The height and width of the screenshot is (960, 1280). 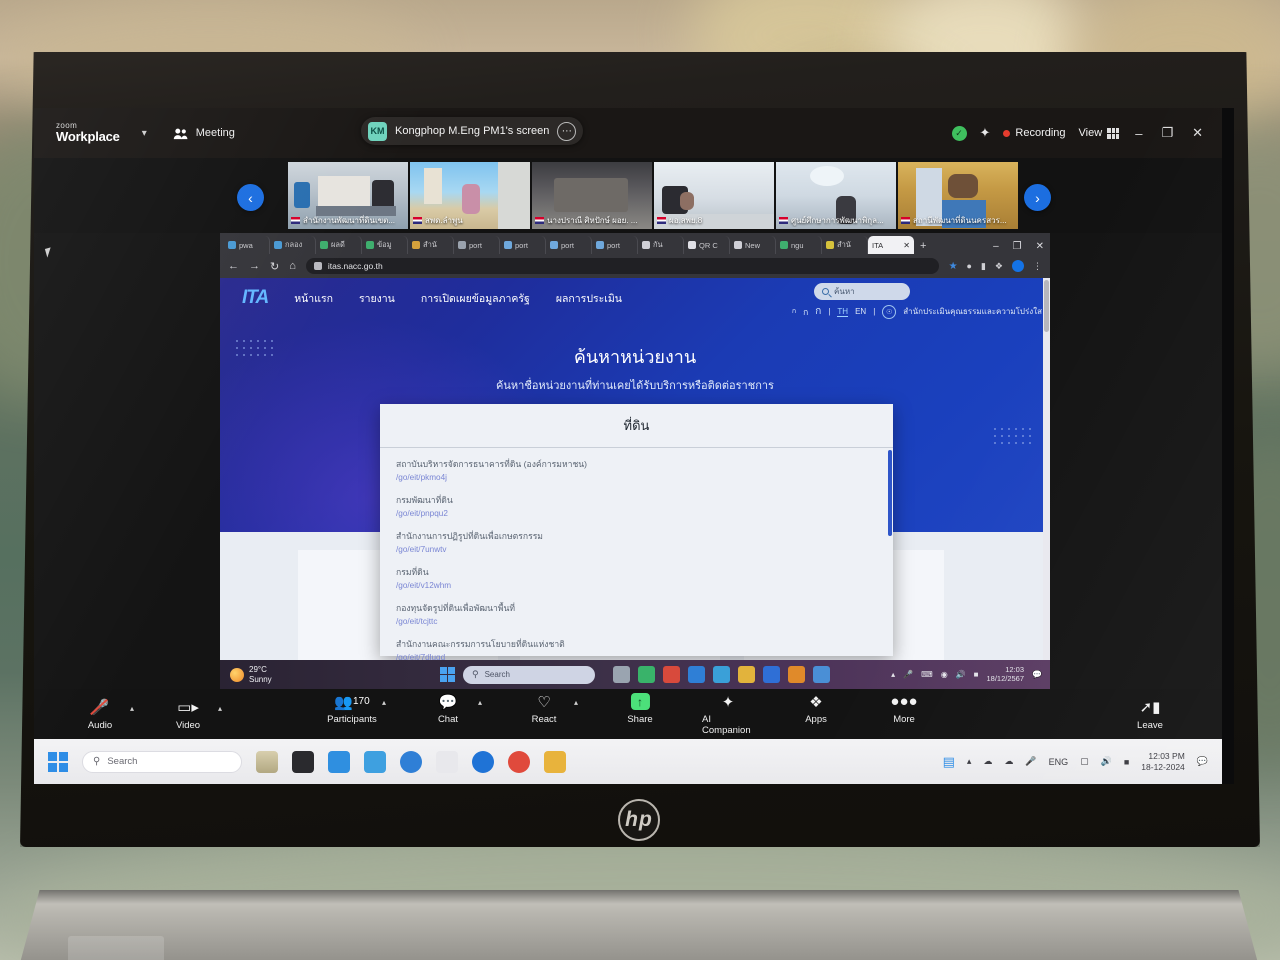 I want to click on share-button: ↑ Share, so click(x=640, y=714).